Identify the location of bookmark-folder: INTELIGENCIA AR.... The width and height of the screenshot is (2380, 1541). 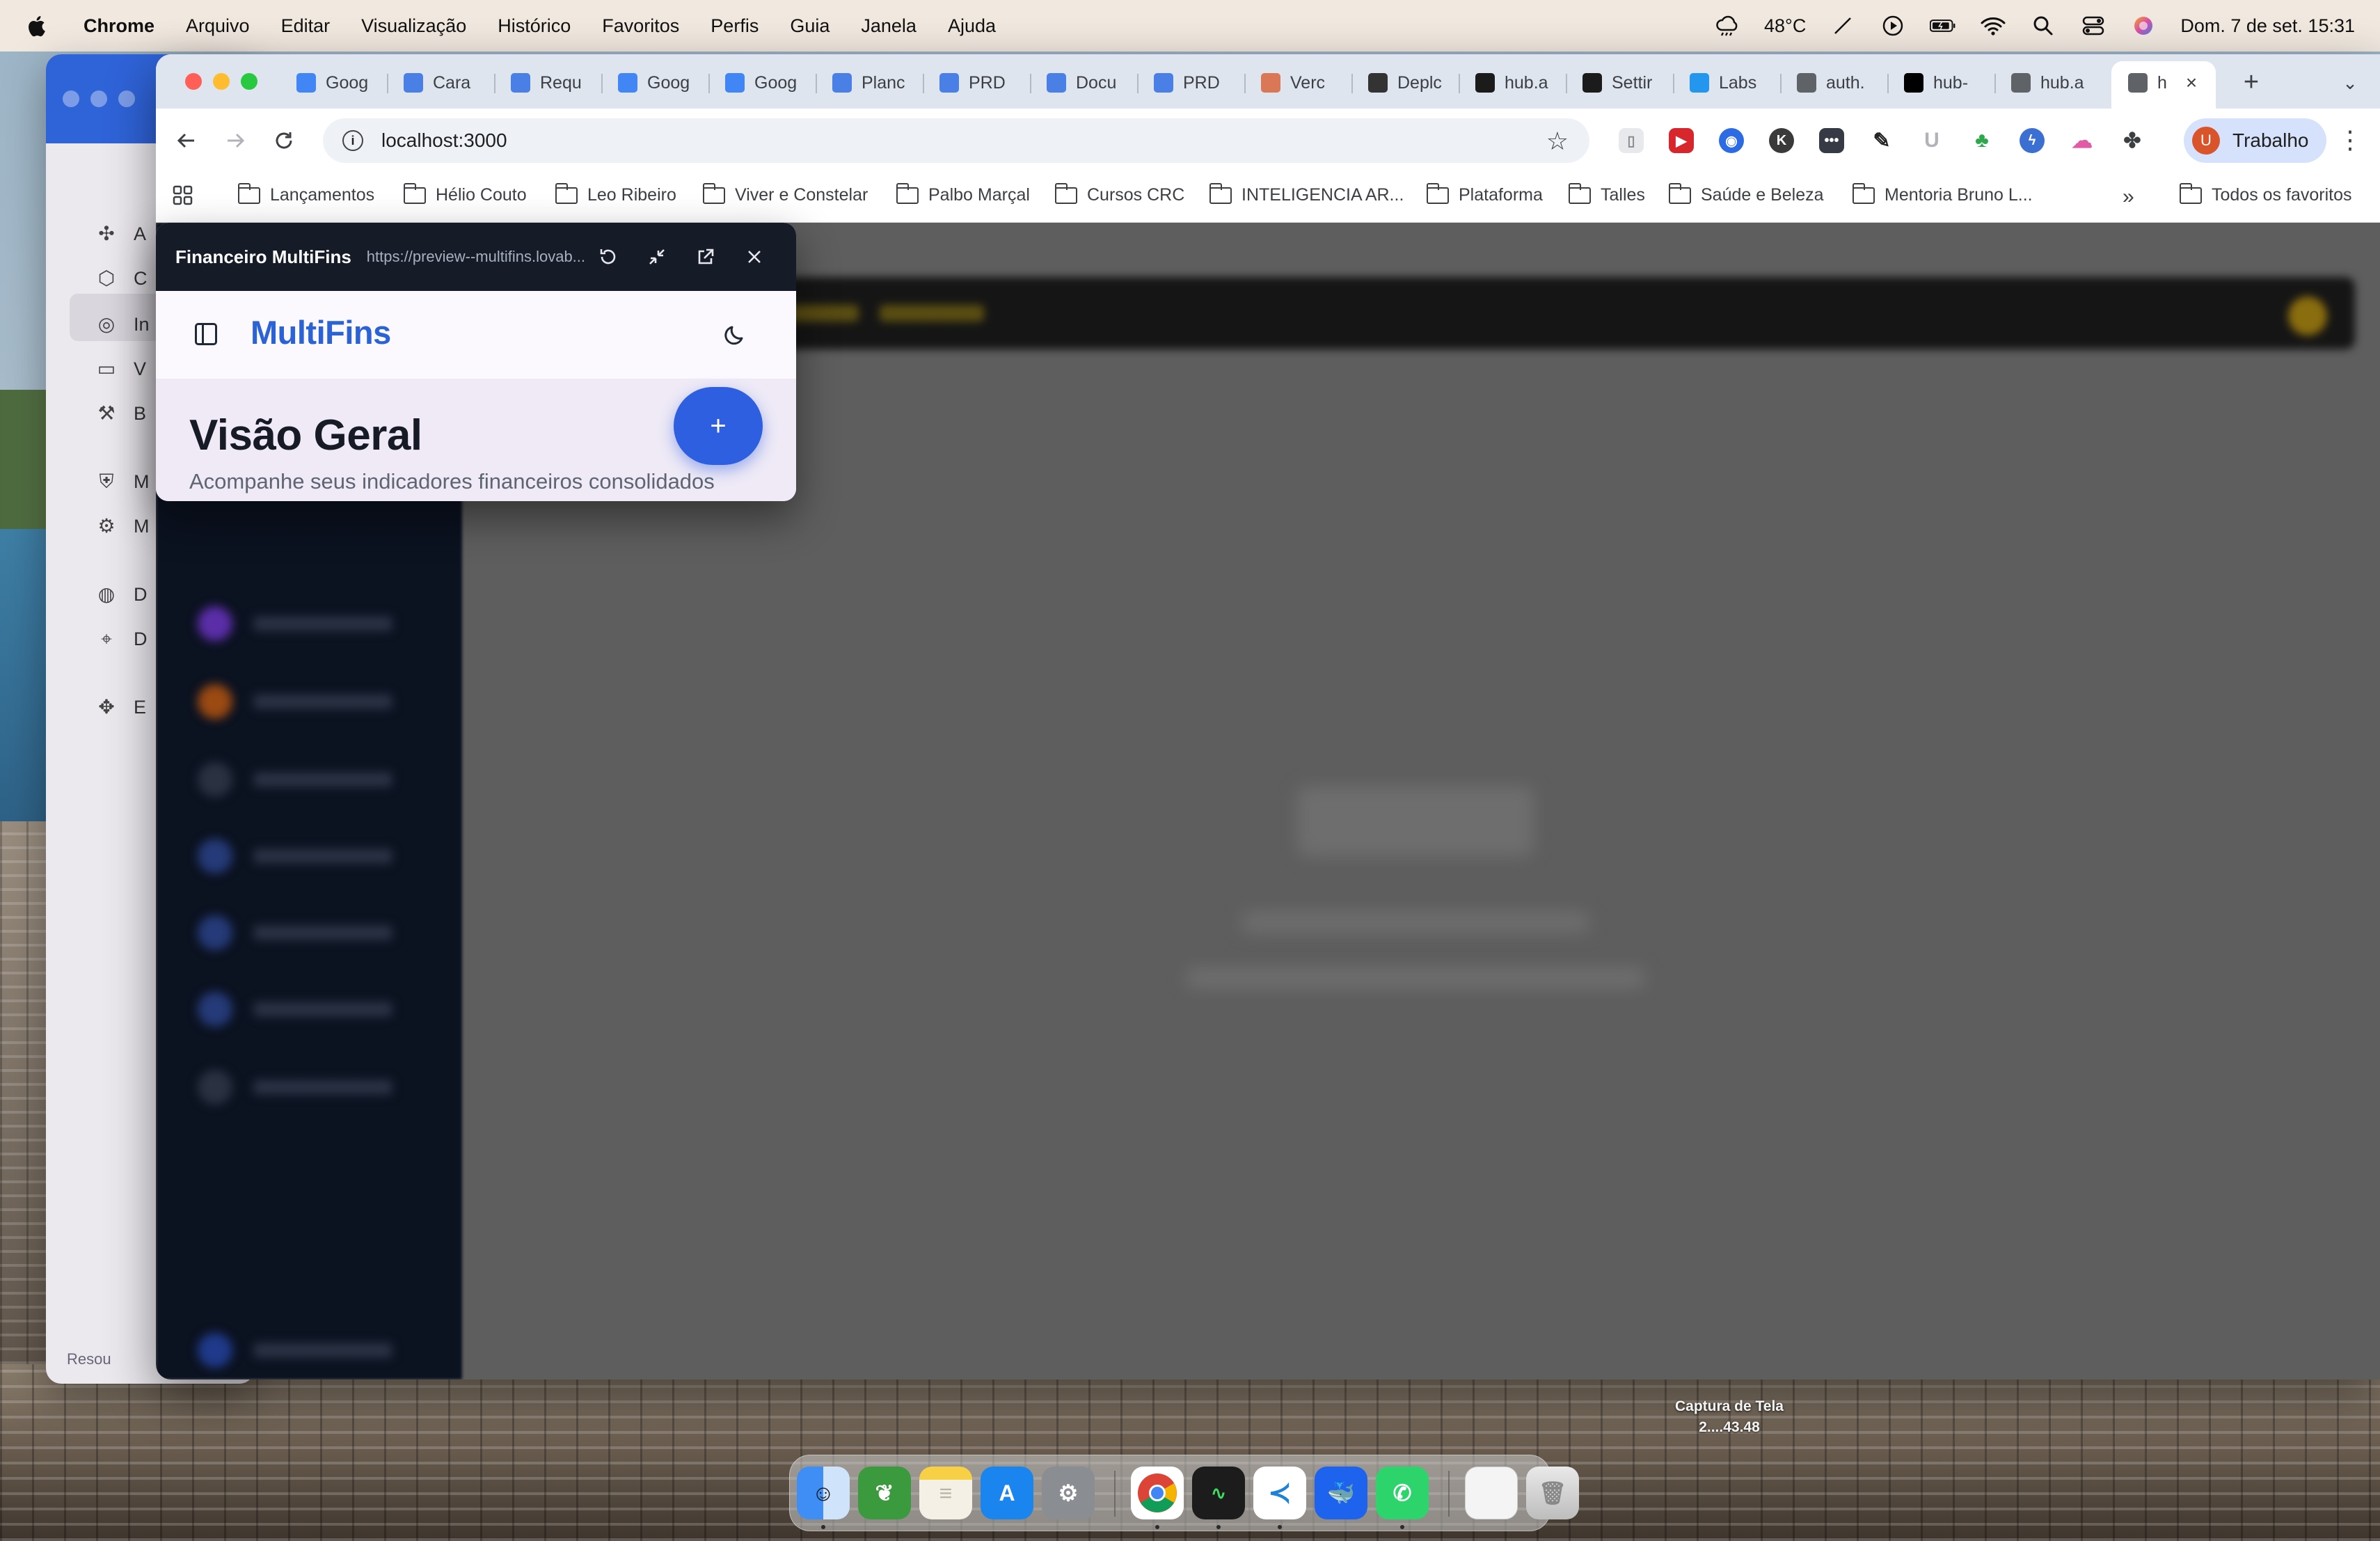
(1306, 193).